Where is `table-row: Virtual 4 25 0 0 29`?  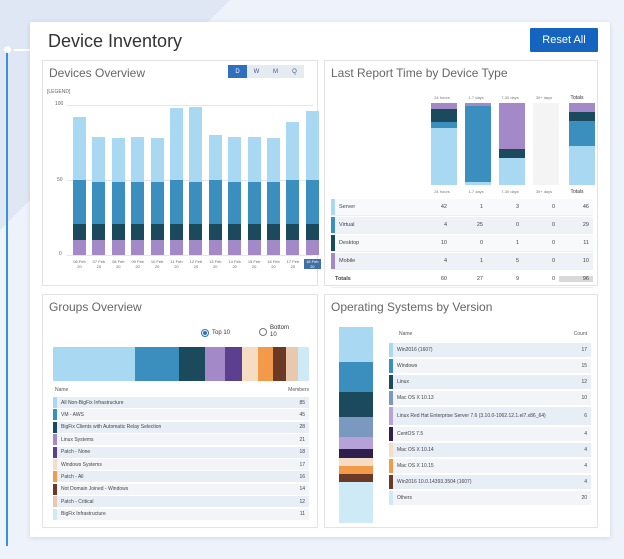 table-row: Virtual 4 25 0 0 29 is located at coordinates (462, 225).